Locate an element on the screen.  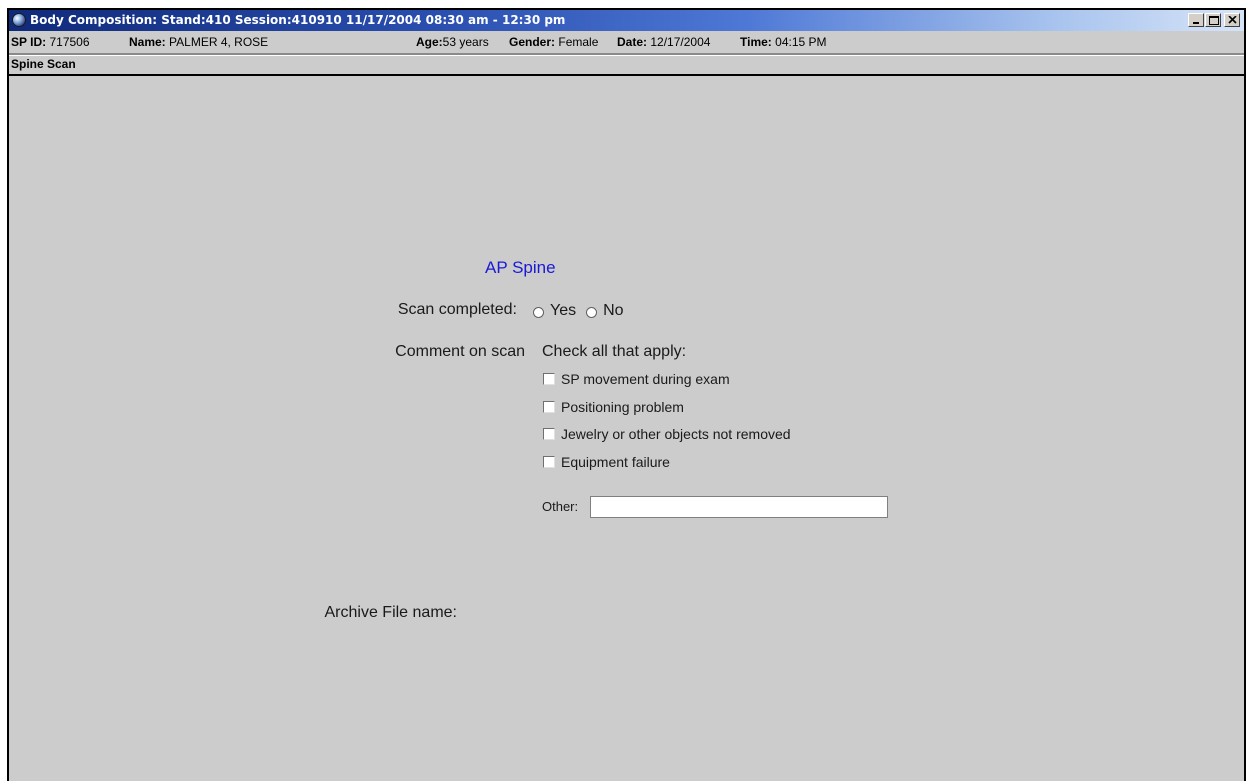
checkbox-equipment-failure: Equipment failure is located at coordinates (606, 462).